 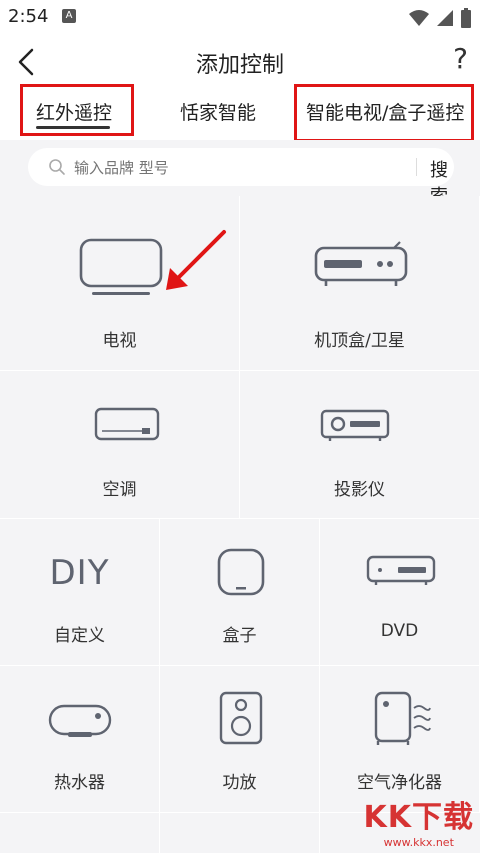 What do you see at coordinates (119, 490) in the screenshot?
I see `device-label-air-conditioner: 空调` at bounding box center [119, 490].